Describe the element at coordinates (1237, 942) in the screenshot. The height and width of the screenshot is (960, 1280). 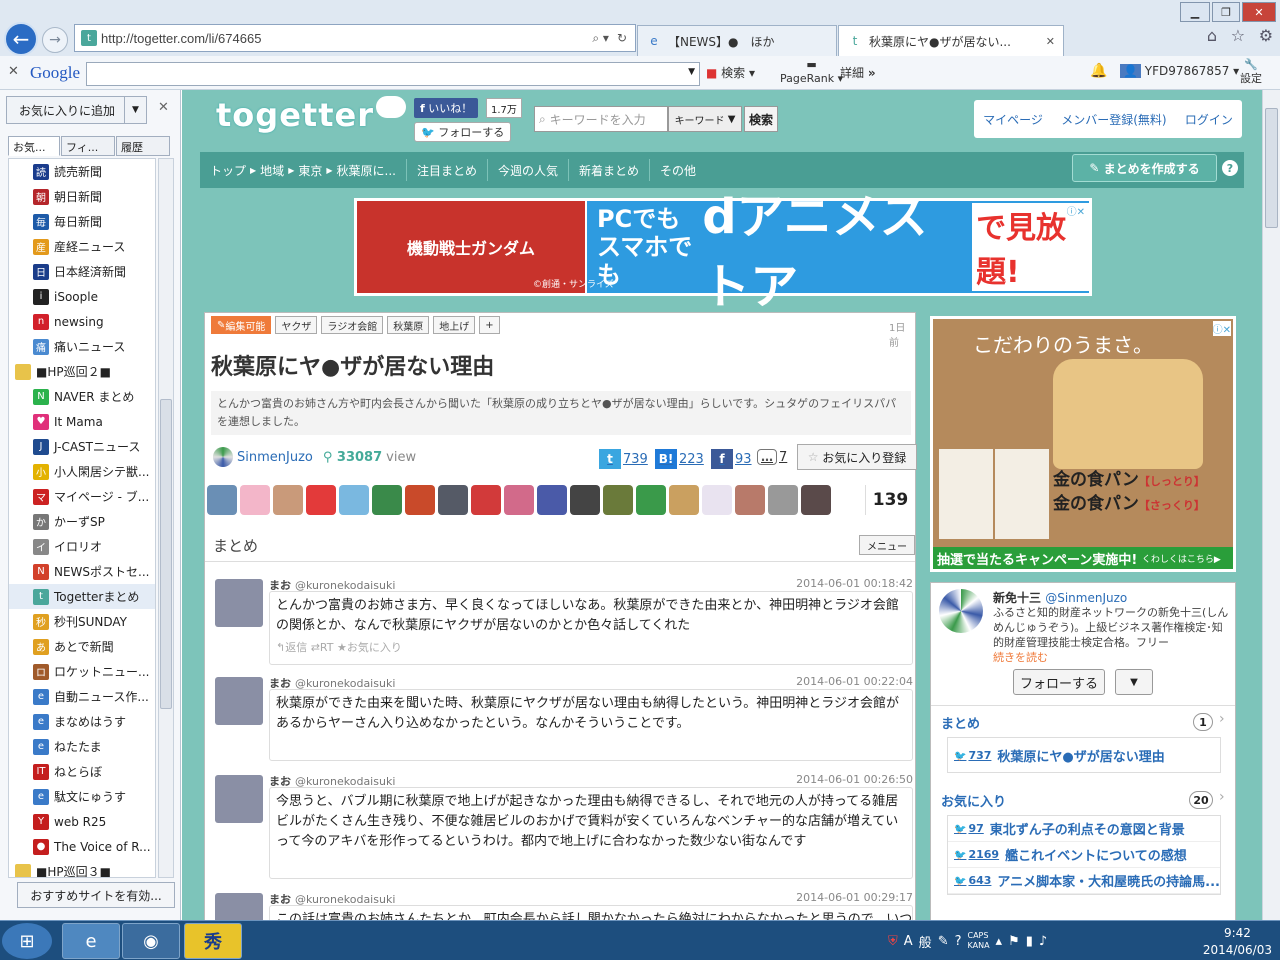
I see `clock: 9:42 2014/06/03` at that location.